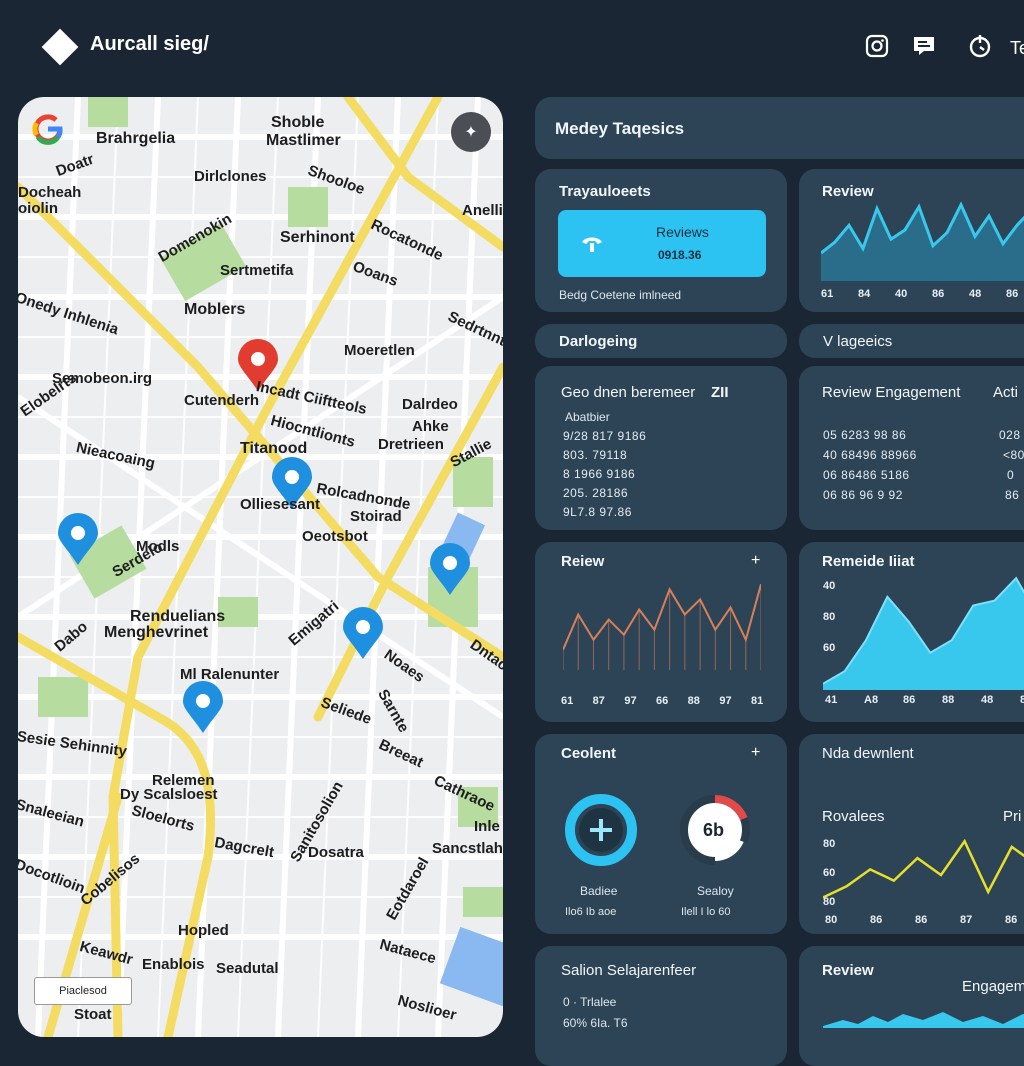 The height and width of the screenshot is (1066, 1024). I want to click on x-tick-label: 84, so click(864, 294).